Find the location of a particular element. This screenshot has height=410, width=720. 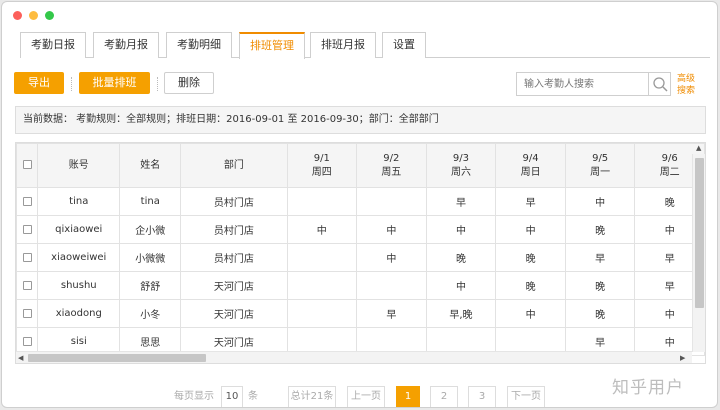

name-cell: 舒舒 is located at coordinates (150, 285).